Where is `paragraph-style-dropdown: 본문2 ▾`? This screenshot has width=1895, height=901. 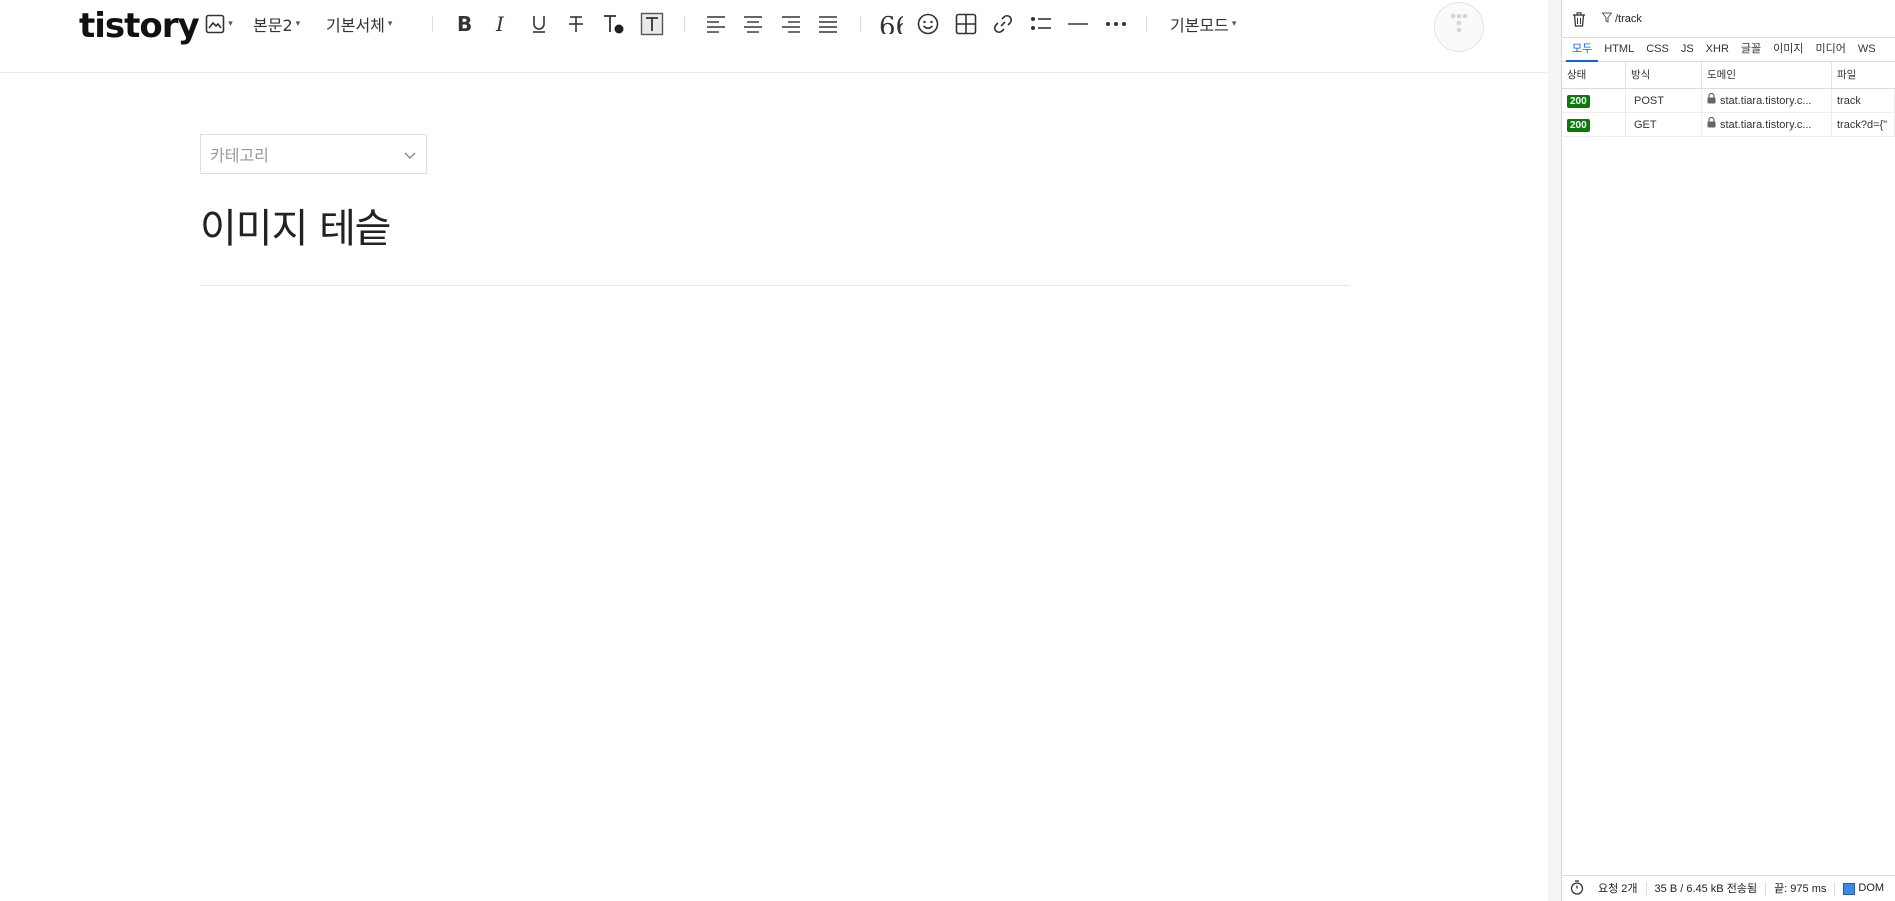 paragraph-style-dropdown: 본문2 ▾ is located at coordinates (276, 24).